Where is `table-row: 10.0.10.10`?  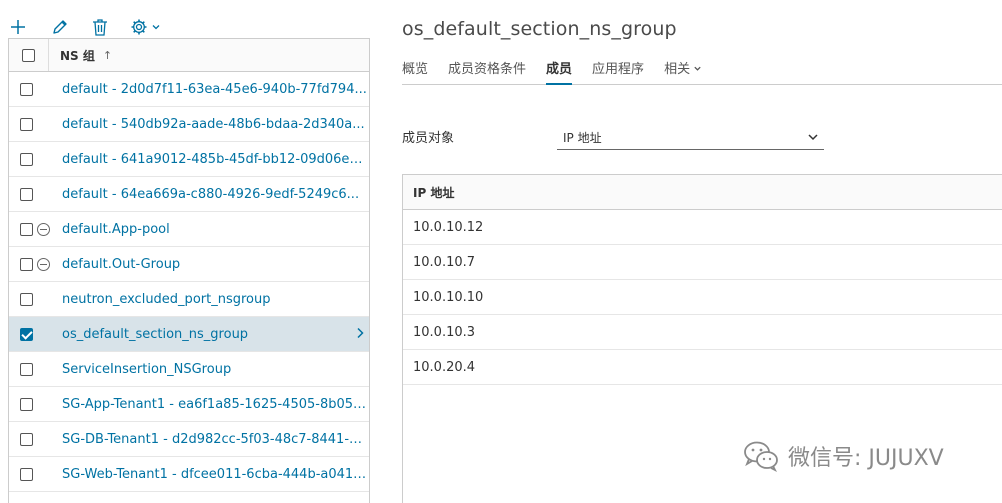
table-row: 10.0.10.10 is located at coordinates (702, 297).